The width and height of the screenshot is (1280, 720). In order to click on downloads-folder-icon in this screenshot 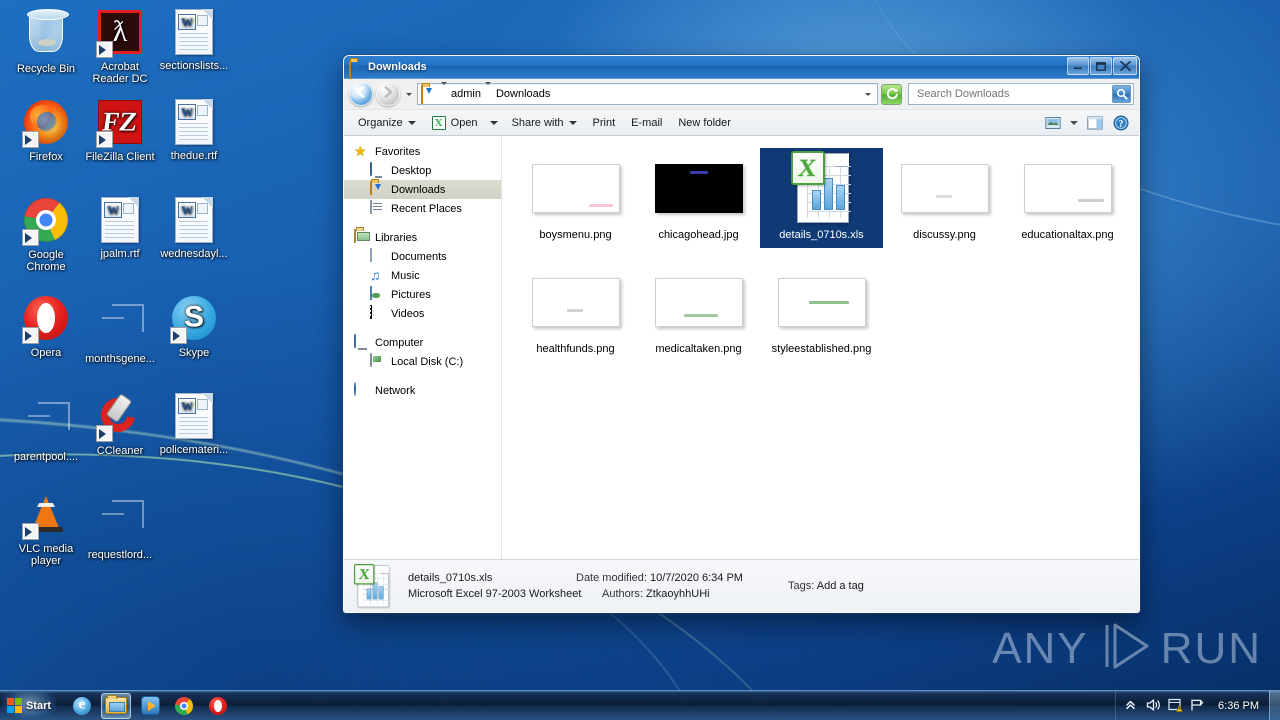, I will do `click(378, 189)`.